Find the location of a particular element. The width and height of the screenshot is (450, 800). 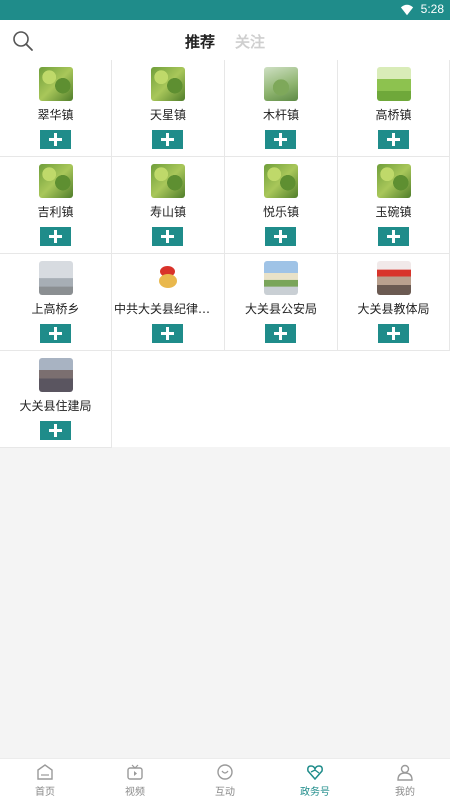

account-card: 大关县教体局 is located at coordinates (394, 302).